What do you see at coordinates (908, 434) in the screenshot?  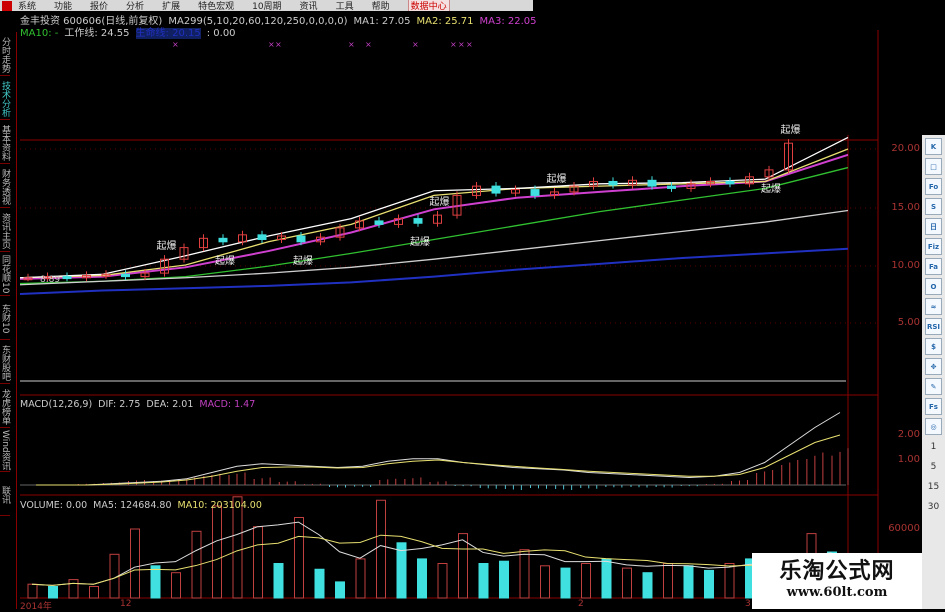 I see `macd-tick: 2.00` at bounding box center [908, 434].